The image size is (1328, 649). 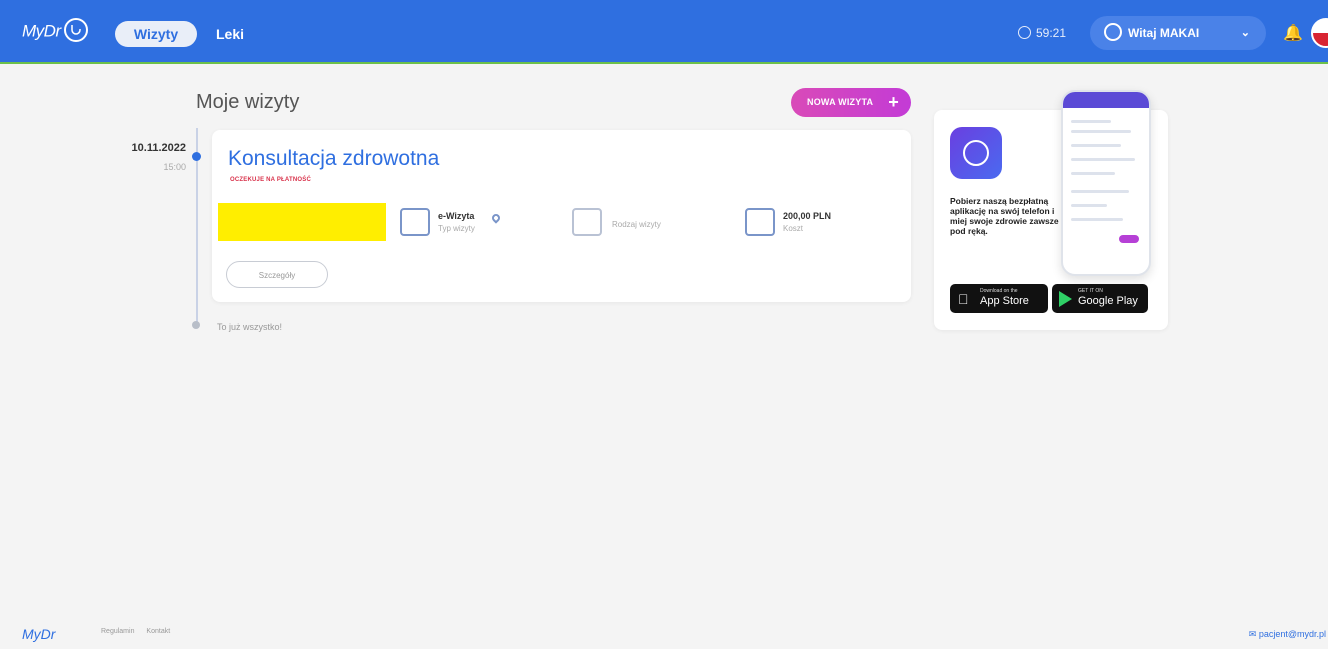 I want to click on app-store-label: App Store, so click(x=1004, y=301).